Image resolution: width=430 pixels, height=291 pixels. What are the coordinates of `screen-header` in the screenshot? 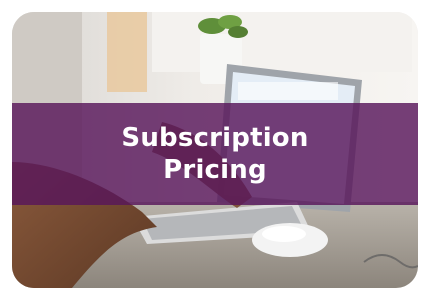 It's located at (288, 91).